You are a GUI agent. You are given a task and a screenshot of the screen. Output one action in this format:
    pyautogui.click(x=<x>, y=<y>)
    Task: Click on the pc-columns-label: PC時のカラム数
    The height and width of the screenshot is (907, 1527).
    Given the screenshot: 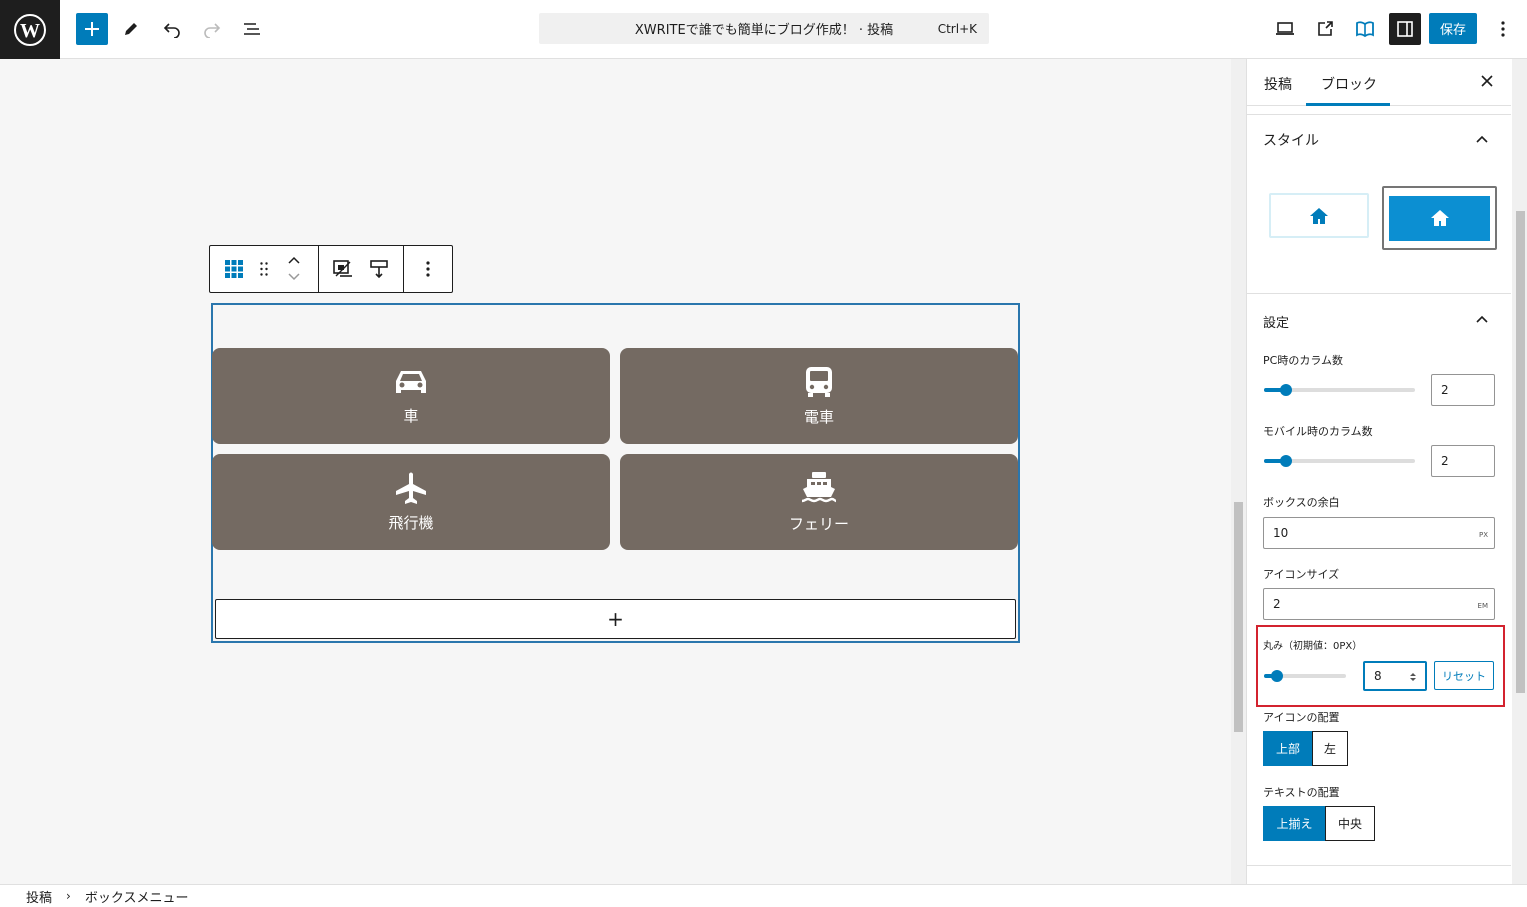 What is the action you would take?
    pyautogui.click(x=1303, y=360)
    